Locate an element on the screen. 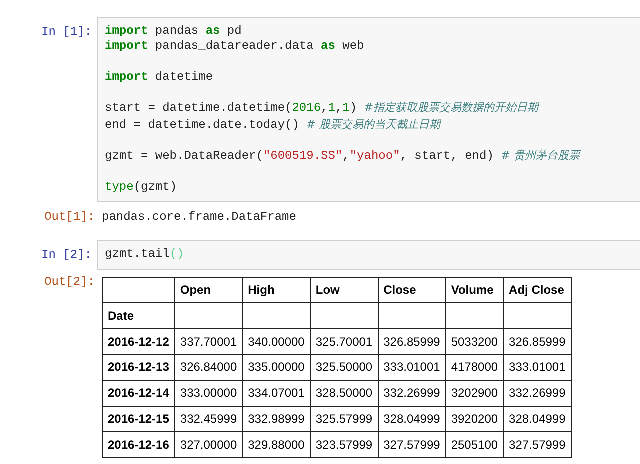 Image resolution: width=640 pixels, height=464 pixels. table-cell: 335.00000 is located at coordinates (276, 367).